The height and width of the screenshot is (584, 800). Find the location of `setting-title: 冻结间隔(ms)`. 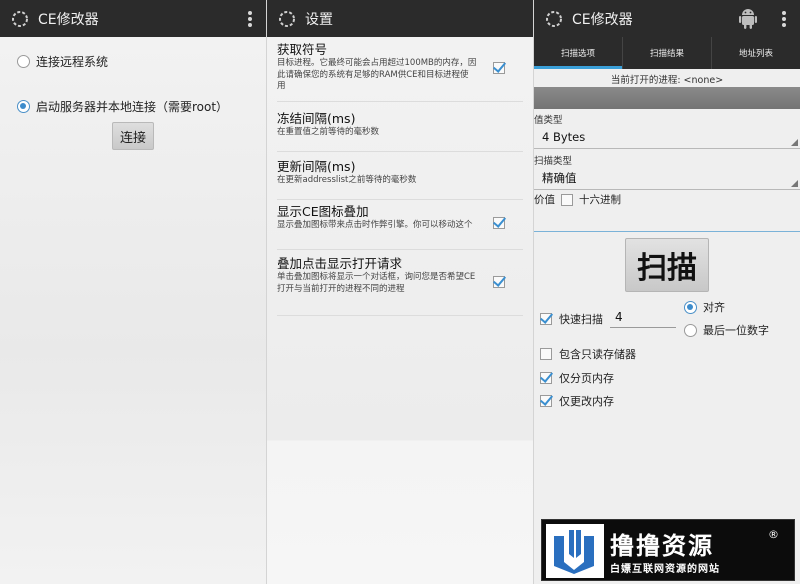

setting-title: 冻结间隔(ms) is located at coordinates (316, 118).